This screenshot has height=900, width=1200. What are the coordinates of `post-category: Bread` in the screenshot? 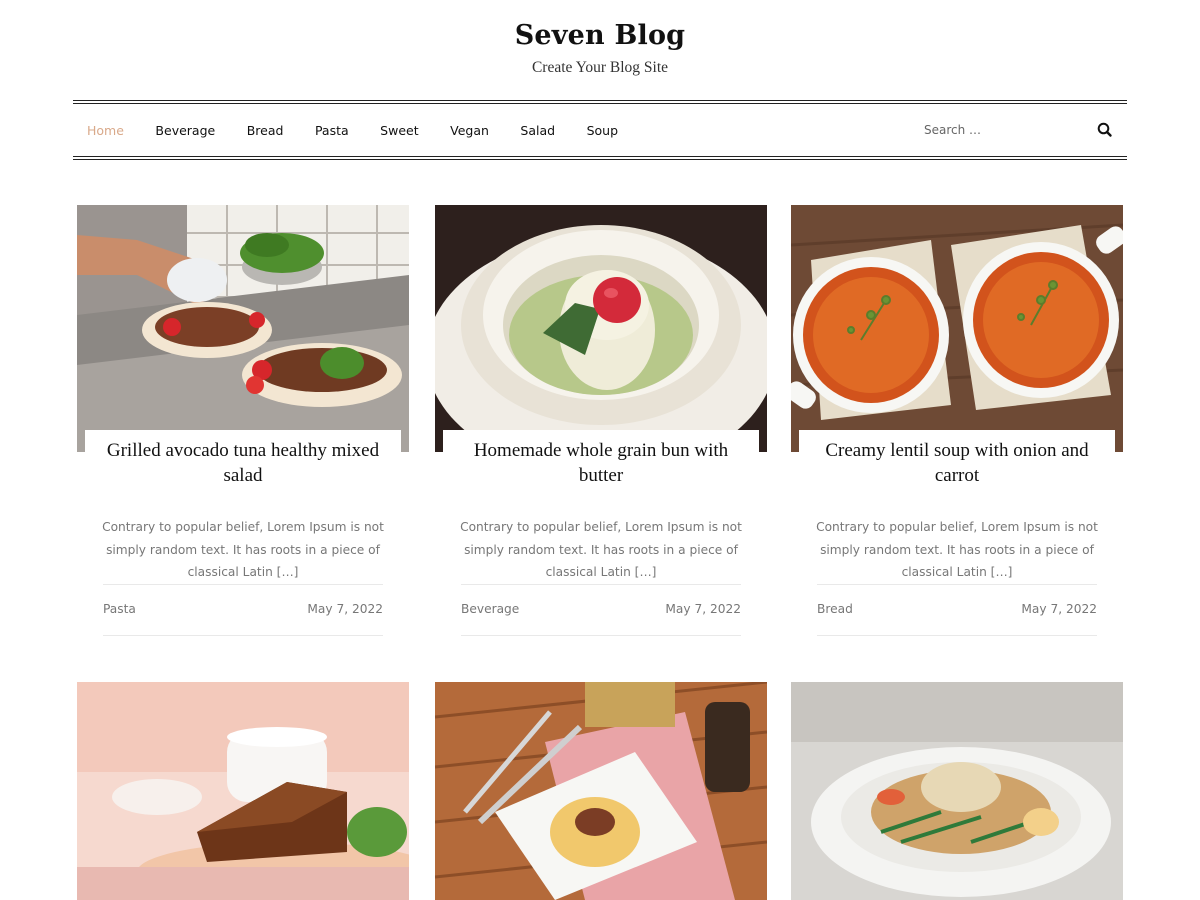 It's located at (835, 609).